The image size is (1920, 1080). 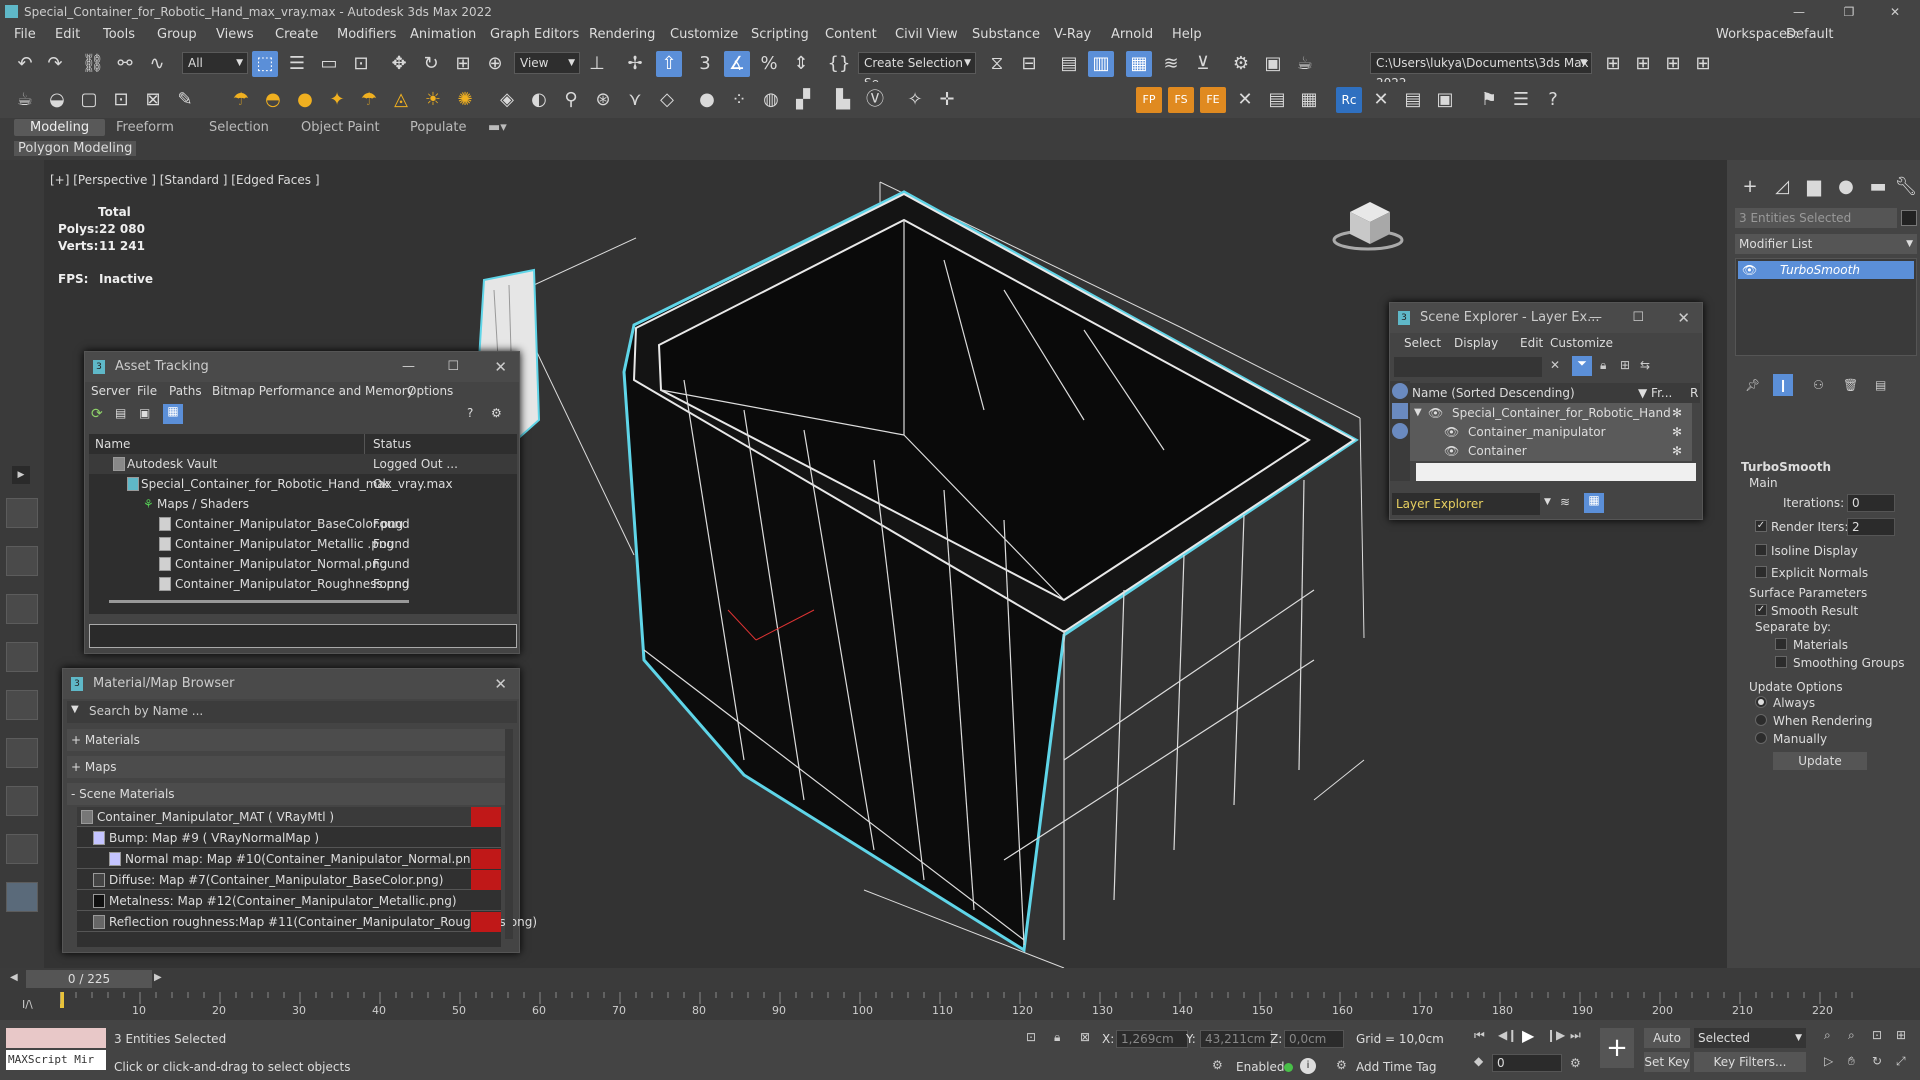 What do you see at coordinates (1826, 244) in the screenshot?
I see `modifier-list-dropdown: Modifier List ▼` at bounding box center [1826, 244].